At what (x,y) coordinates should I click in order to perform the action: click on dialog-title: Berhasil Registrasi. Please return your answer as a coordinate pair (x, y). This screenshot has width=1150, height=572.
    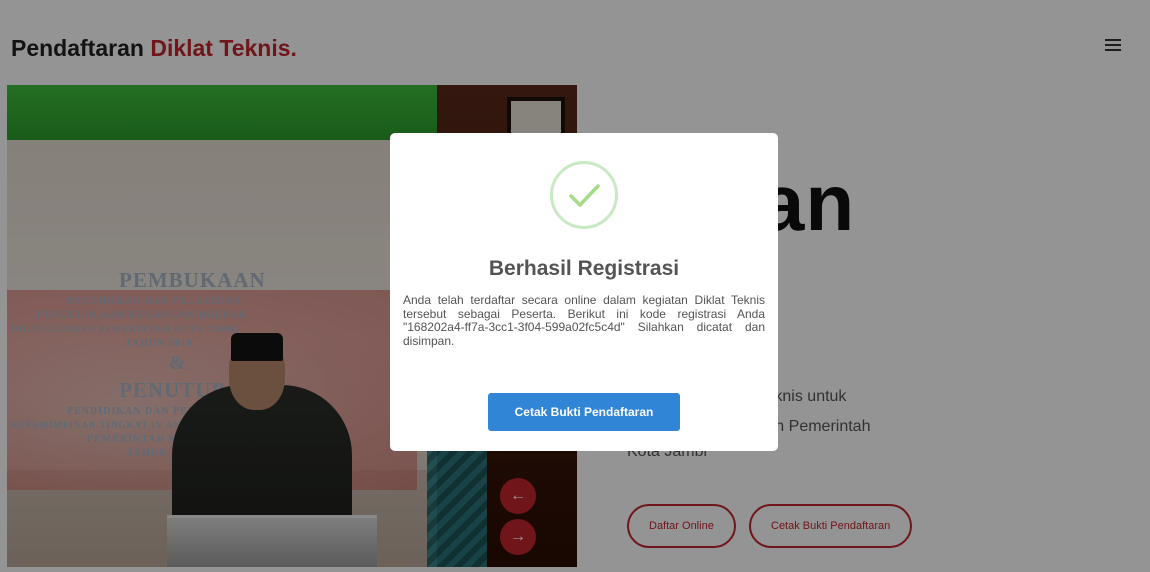
    Looking at the image, I should click on (584, 268).